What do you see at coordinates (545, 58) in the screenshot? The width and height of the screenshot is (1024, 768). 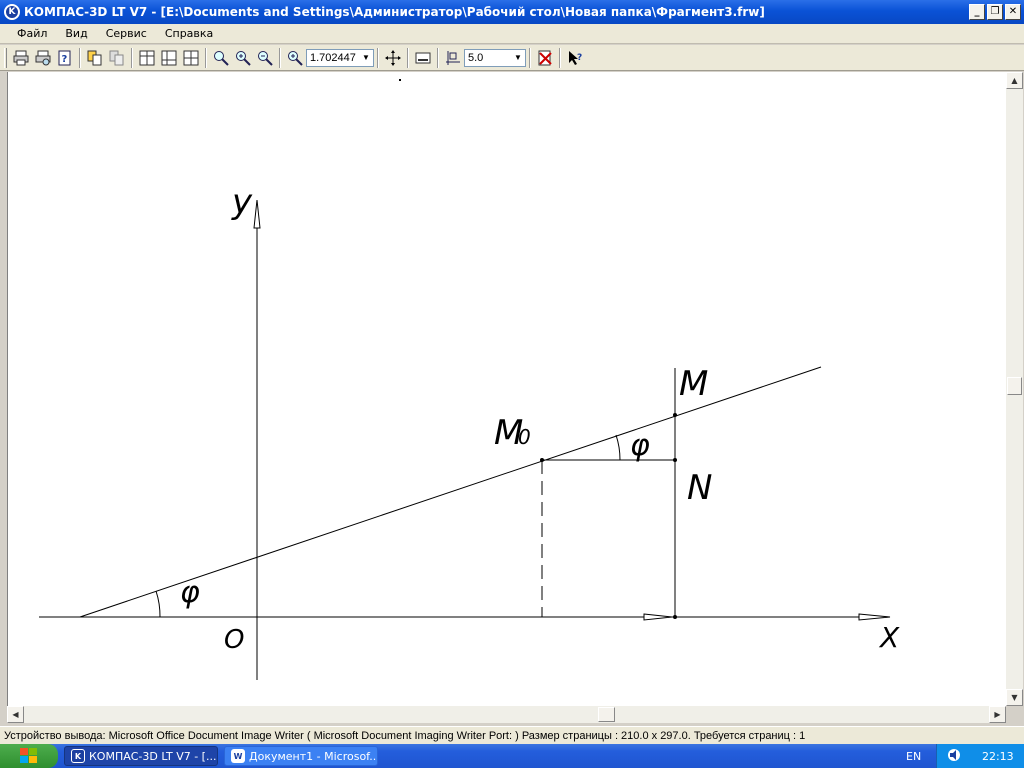 I see `check-icon` at bounding box center [545, 58].